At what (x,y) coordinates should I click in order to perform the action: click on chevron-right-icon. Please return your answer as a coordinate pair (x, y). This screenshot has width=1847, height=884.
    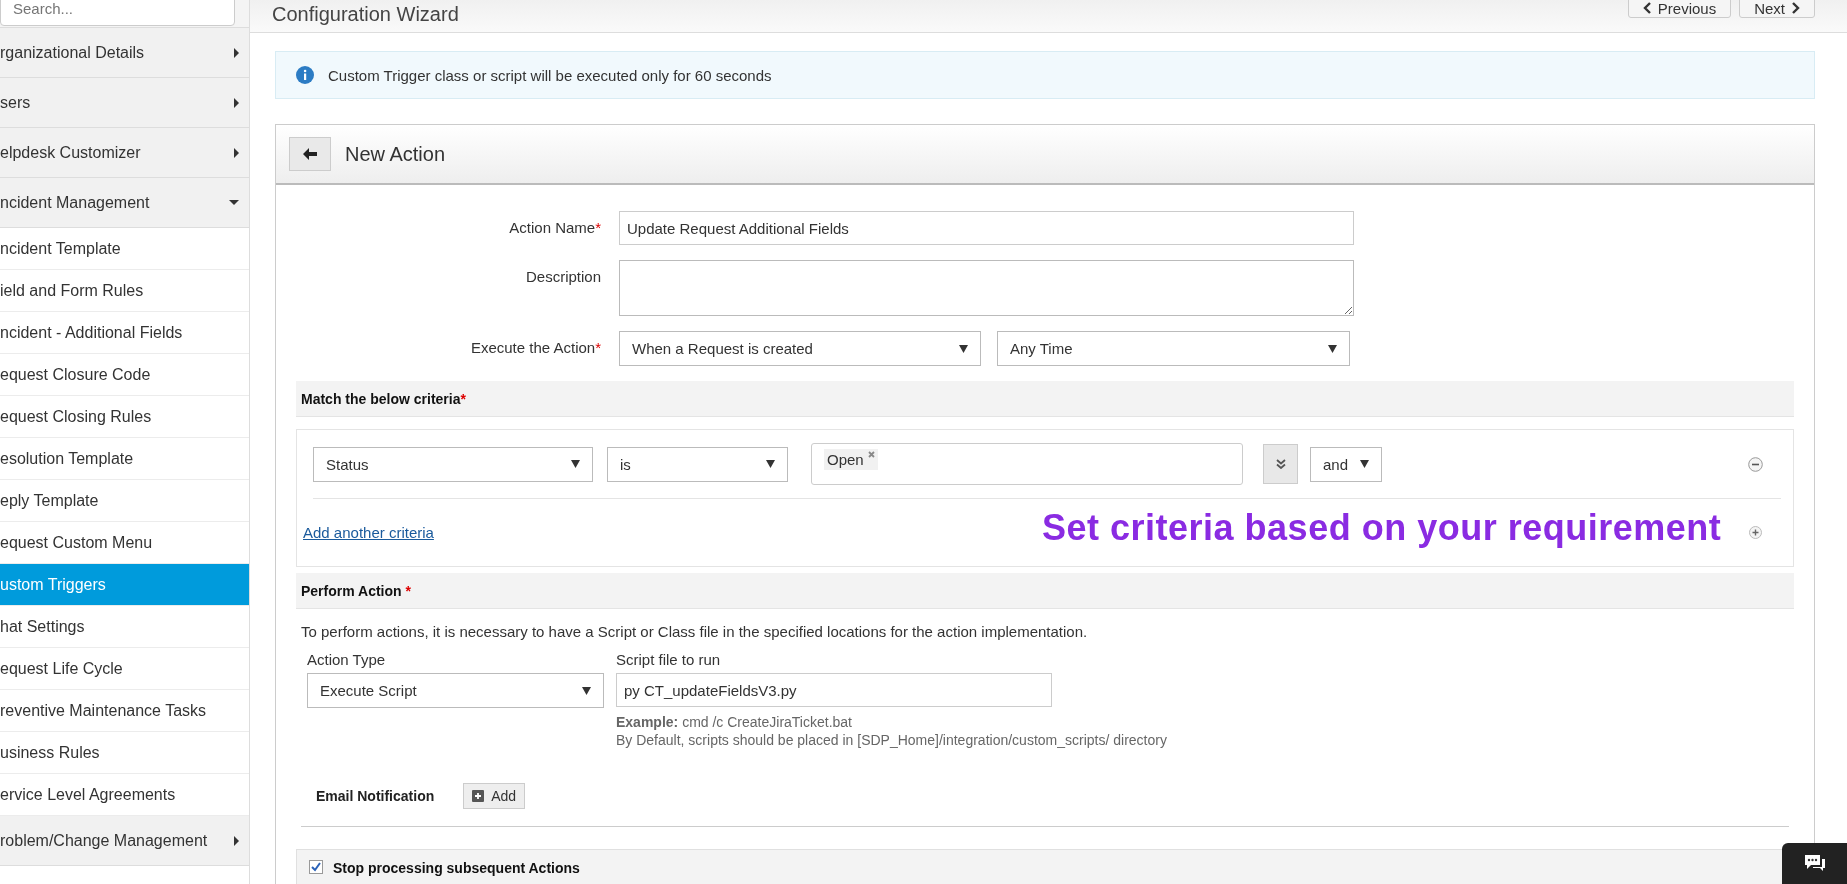
    Looking at the image, I should click on (1795, 8).